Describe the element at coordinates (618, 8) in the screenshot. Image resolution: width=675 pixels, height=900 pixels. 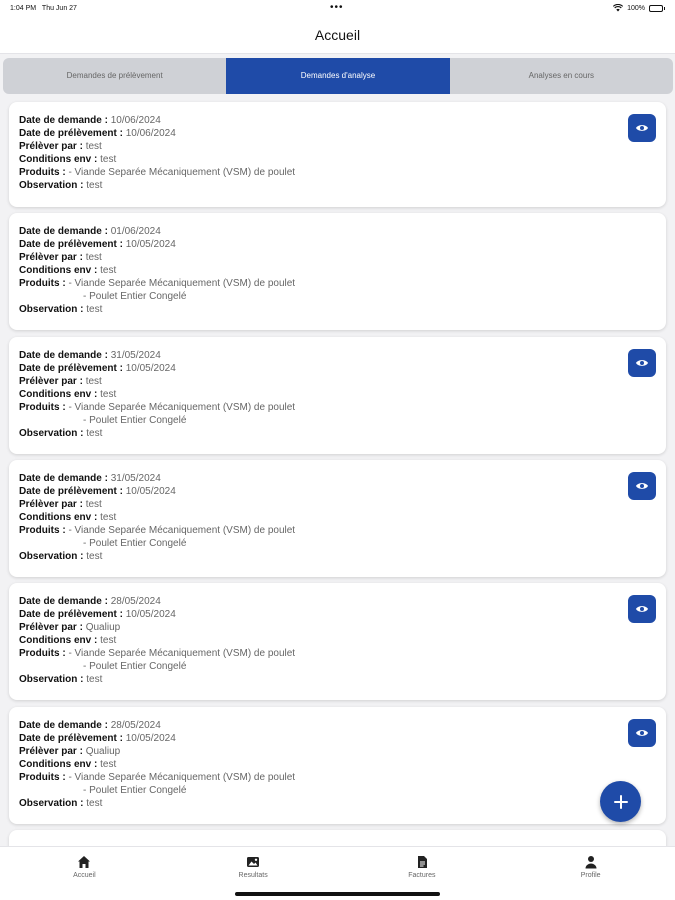
I see `wifi-icon` at that location.